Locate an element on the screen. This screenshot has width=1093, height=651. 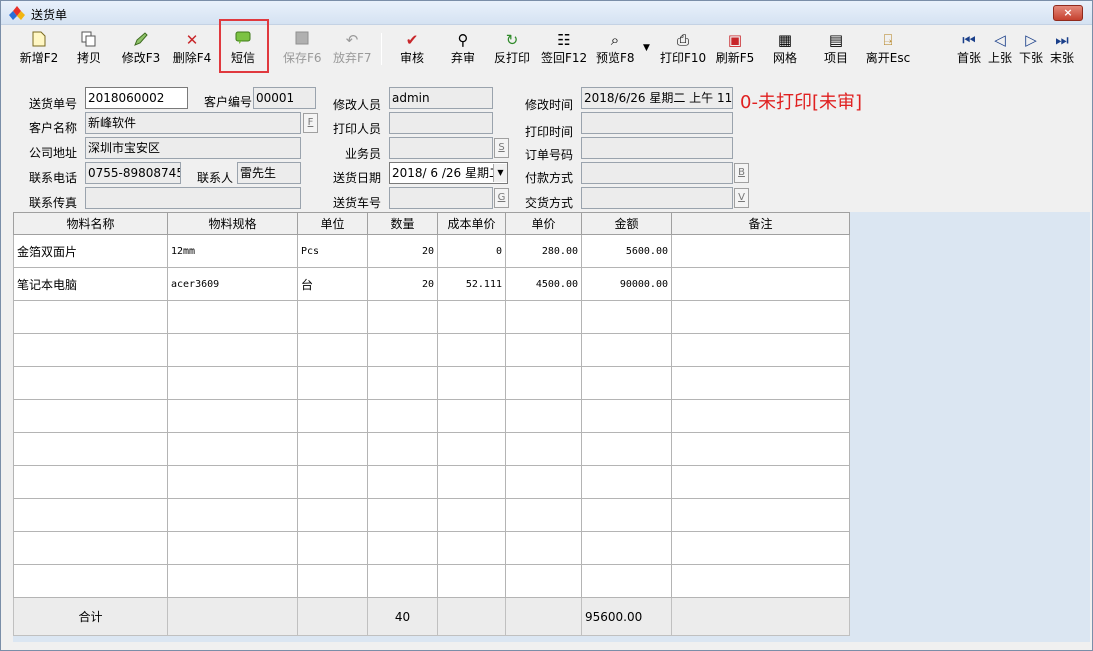
vehicle-picker-button: G is located at coordinates (501, 198).